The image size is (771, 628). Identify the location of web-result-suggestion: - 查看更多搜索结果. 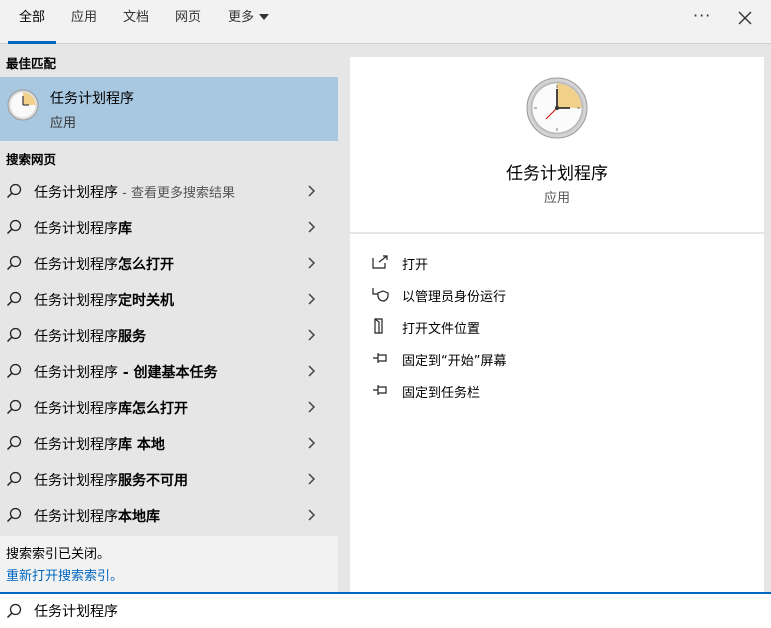
(176, 193).